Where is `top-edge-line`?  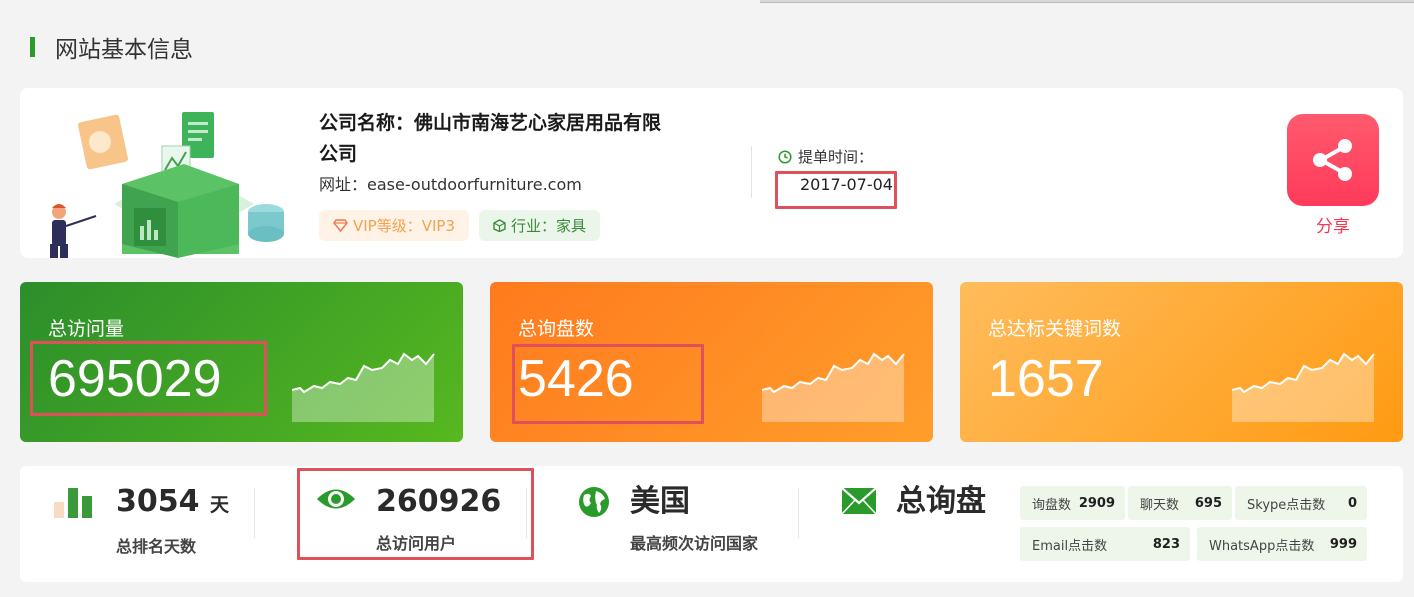
top-edge-line is located at coordinates (1087, 1).